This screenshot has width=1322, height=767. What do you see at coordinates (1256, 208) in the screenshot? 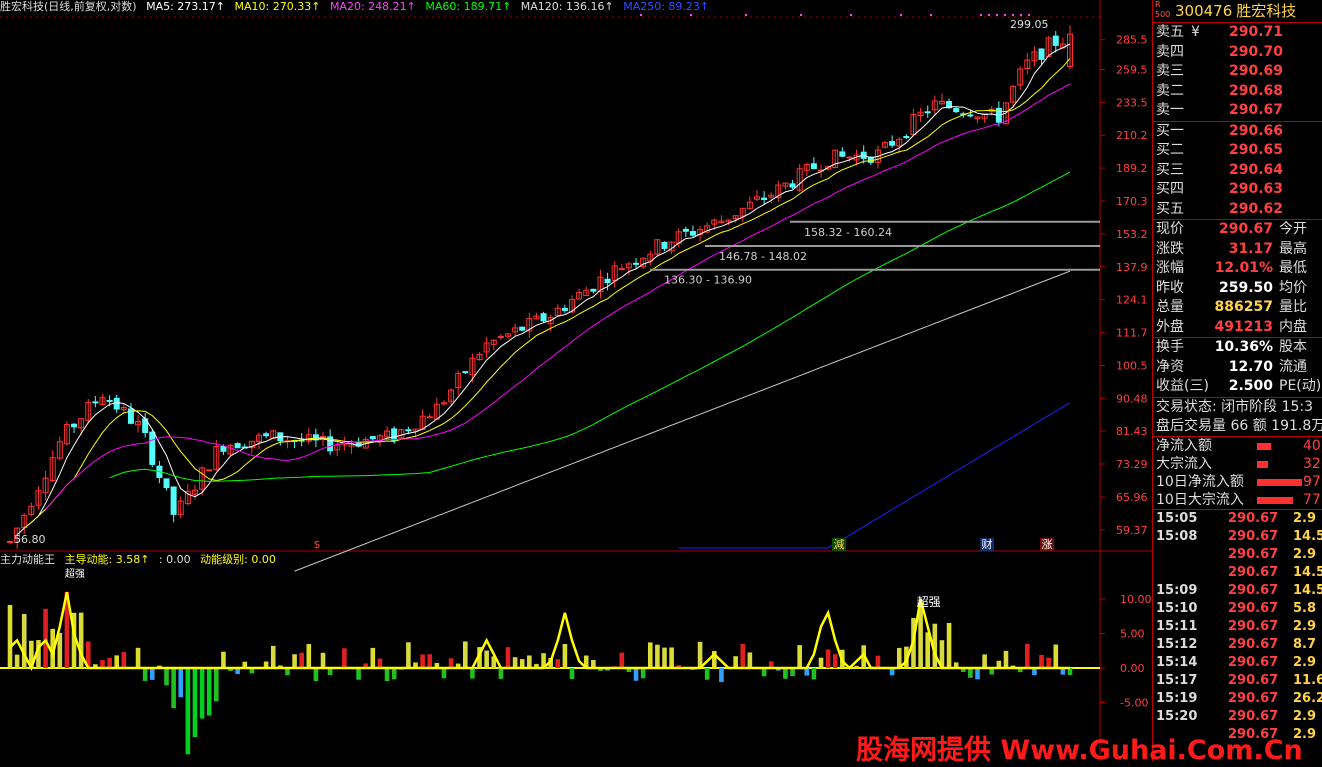
I see `buy-price: 290.62` at bounding box center [1256, 208].